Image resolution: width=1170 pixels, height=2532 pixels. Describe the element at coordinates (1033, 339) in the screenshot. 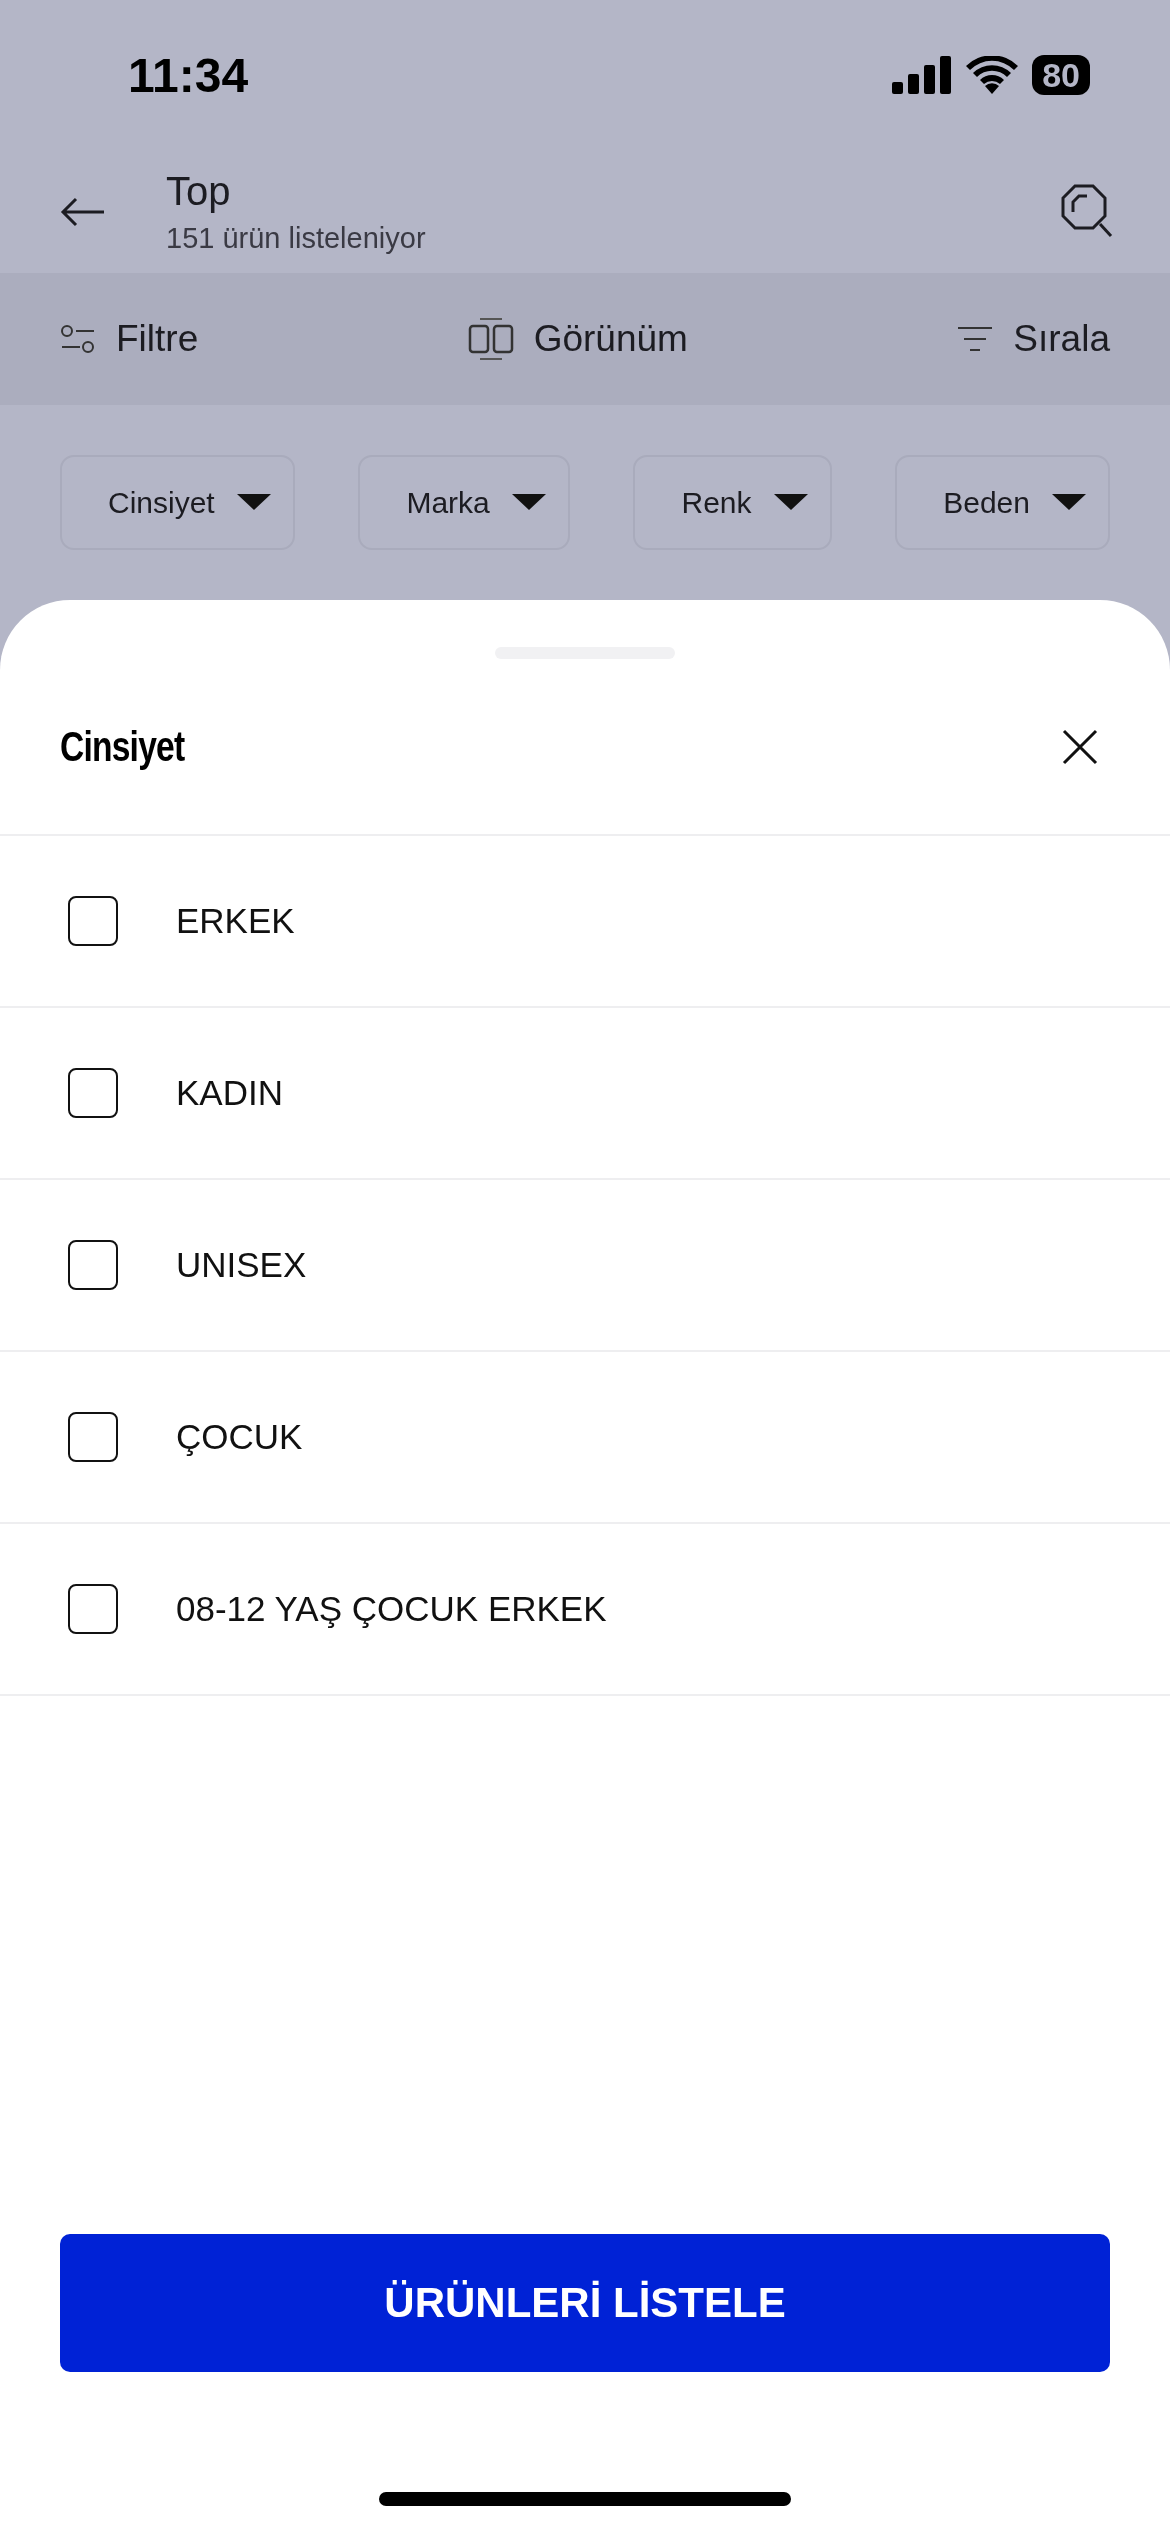

I see `sort-button: Sırala` at that location.